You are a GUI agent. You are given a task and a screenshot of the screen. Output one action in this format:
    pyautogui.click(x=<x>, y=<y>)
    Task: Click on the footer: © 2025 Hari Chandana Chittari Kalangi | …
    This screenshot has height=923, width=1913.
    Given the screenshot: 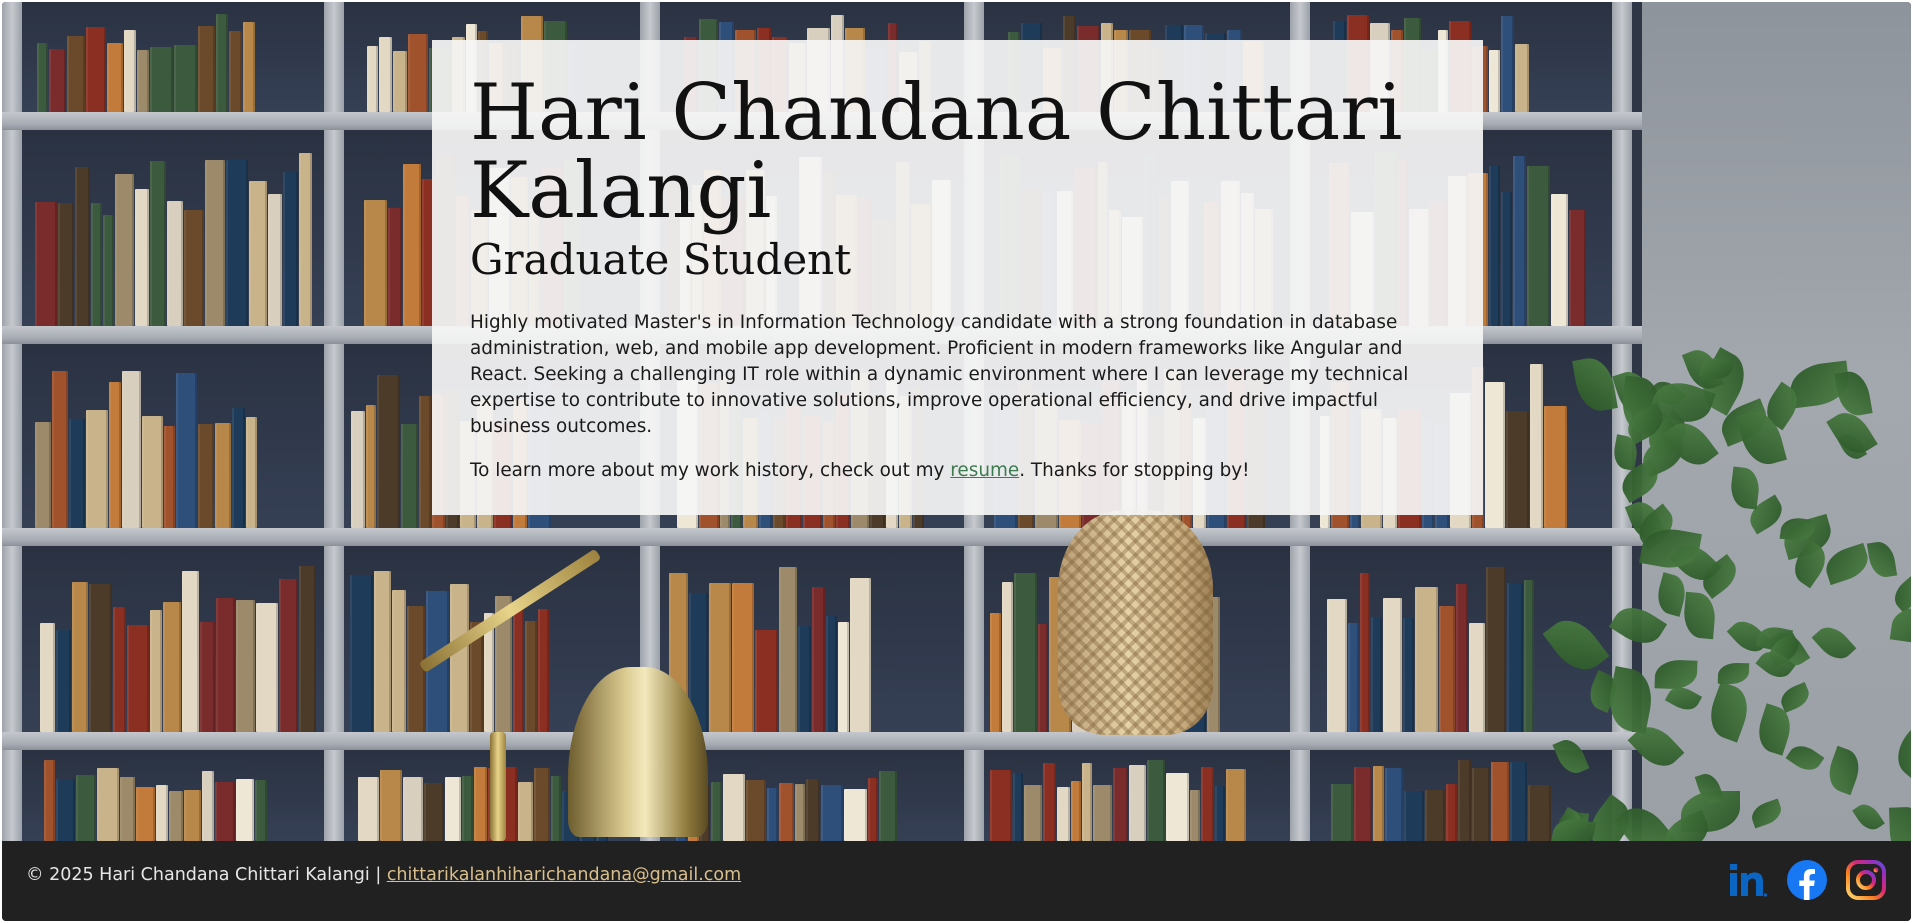 What is the action you would take?
    pyautogui.click(x=956, y=881)
    